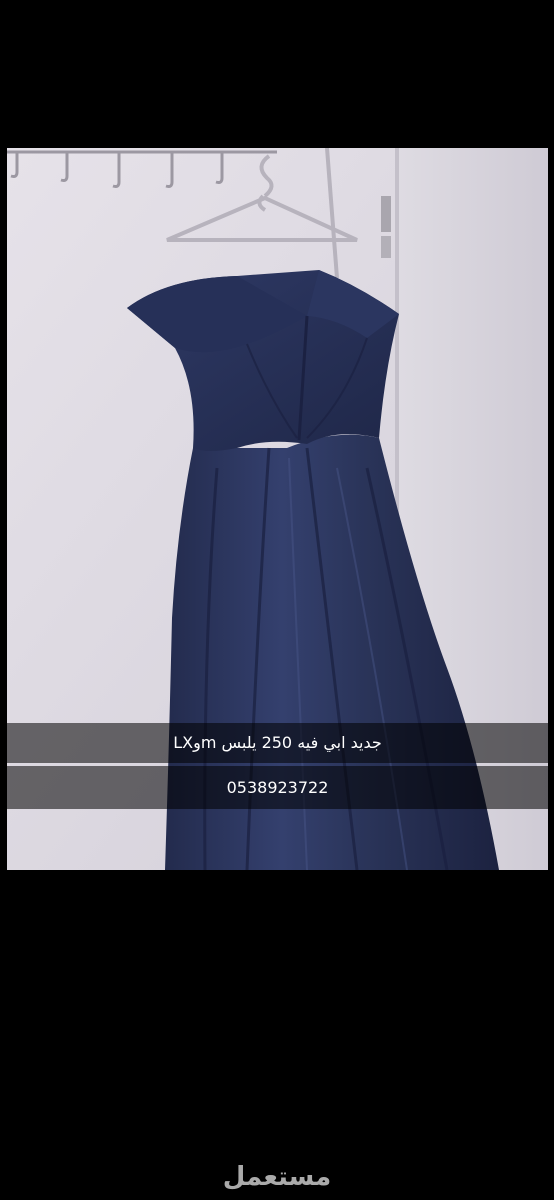 The width and height of the screenshot is (554, 1200). I want to click on watermark-logo: مستعمل, so click(277, 1177).